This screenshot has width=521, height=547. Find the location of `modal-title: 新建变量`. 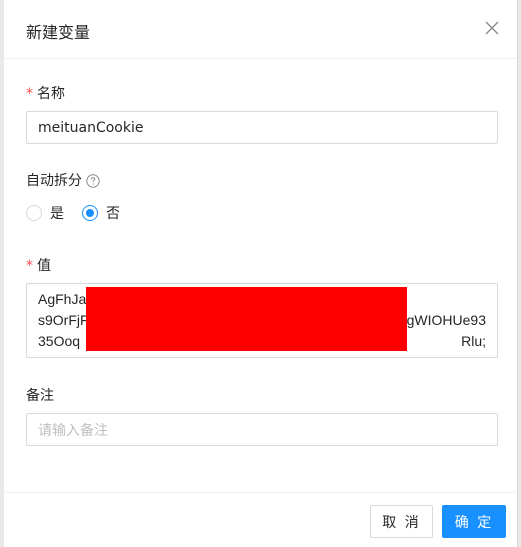

modal-title: 新建变量 is located at coordinates (58, 32).